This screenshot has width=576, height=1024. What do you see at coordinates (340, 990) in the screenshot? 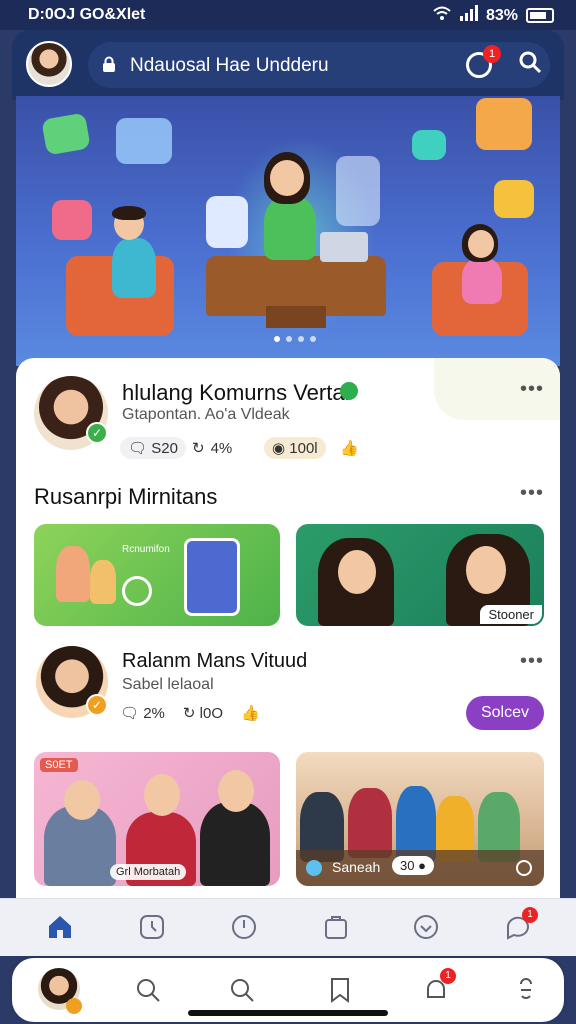
I see `bookmark-icon` at bounding box center [340, 990].